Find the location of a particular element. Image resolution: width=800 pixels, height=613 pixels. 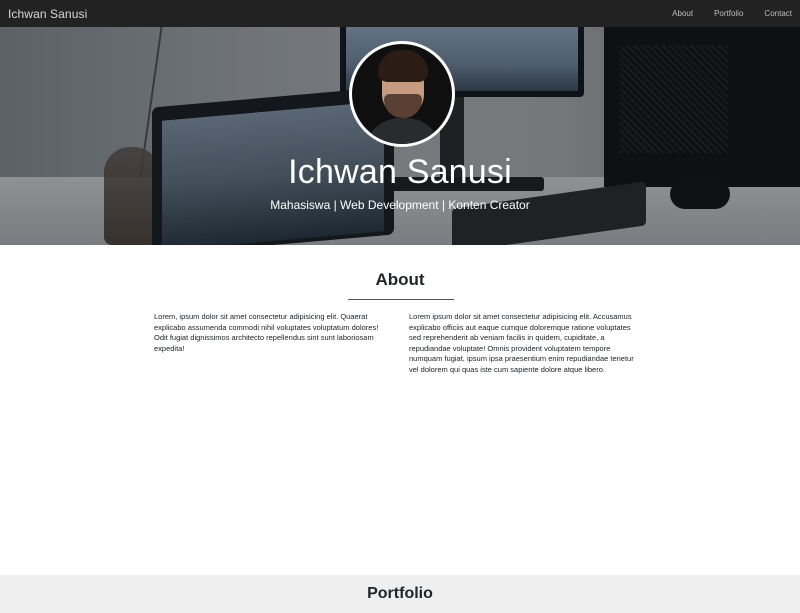

nav-link-contact: Contact is located at coordinates (778, 13).